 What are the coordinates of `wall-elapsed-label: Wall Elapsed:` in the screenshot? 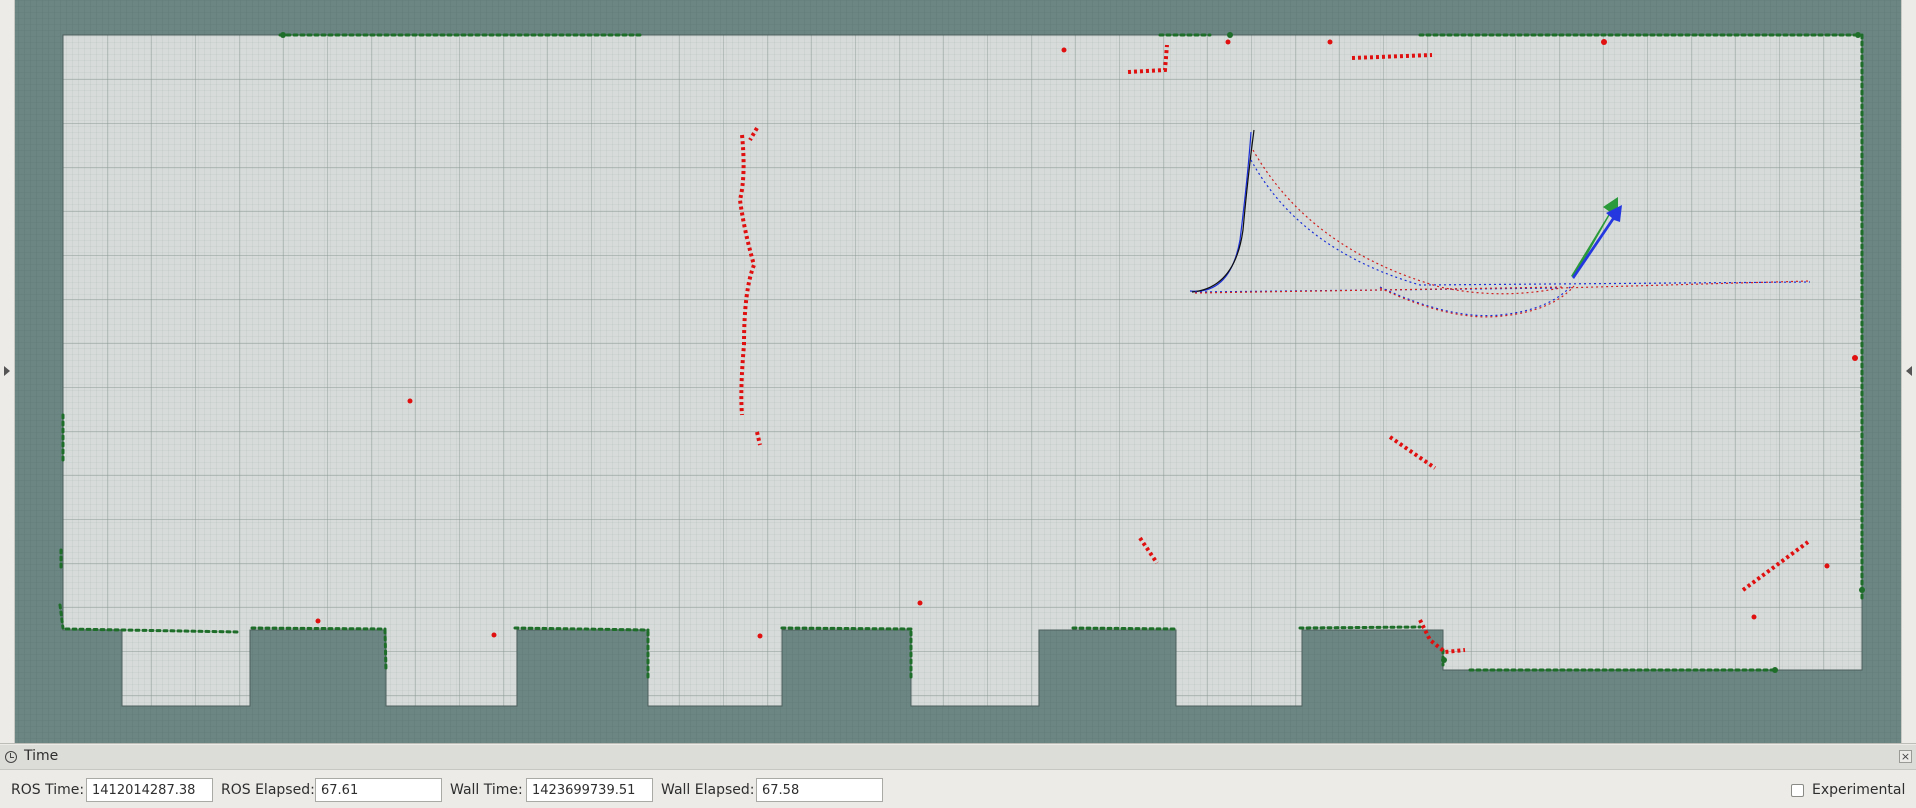 It's located at (708, 790).